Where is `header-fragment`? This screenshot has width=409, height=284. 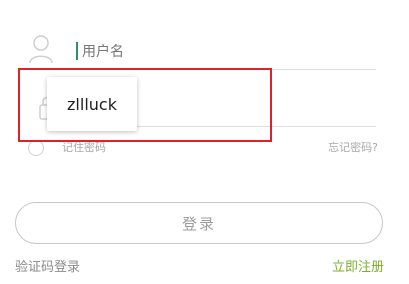
header-fragment is located at coordinates (205, 3).